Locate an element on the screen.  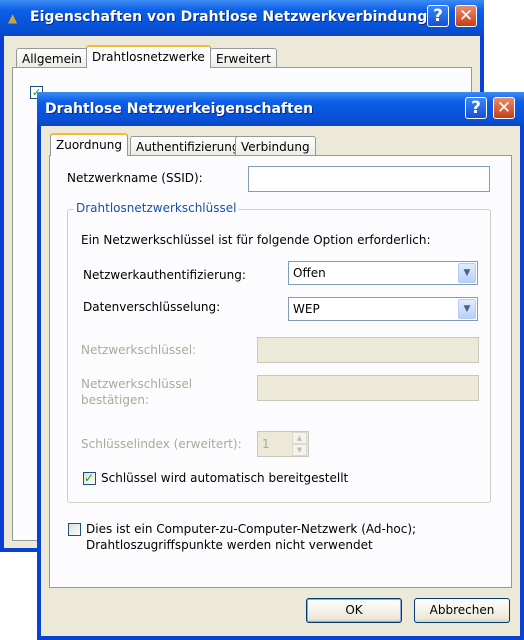
encryption-label: Datenverschlüsselung: is located at coordinates (152, 307).